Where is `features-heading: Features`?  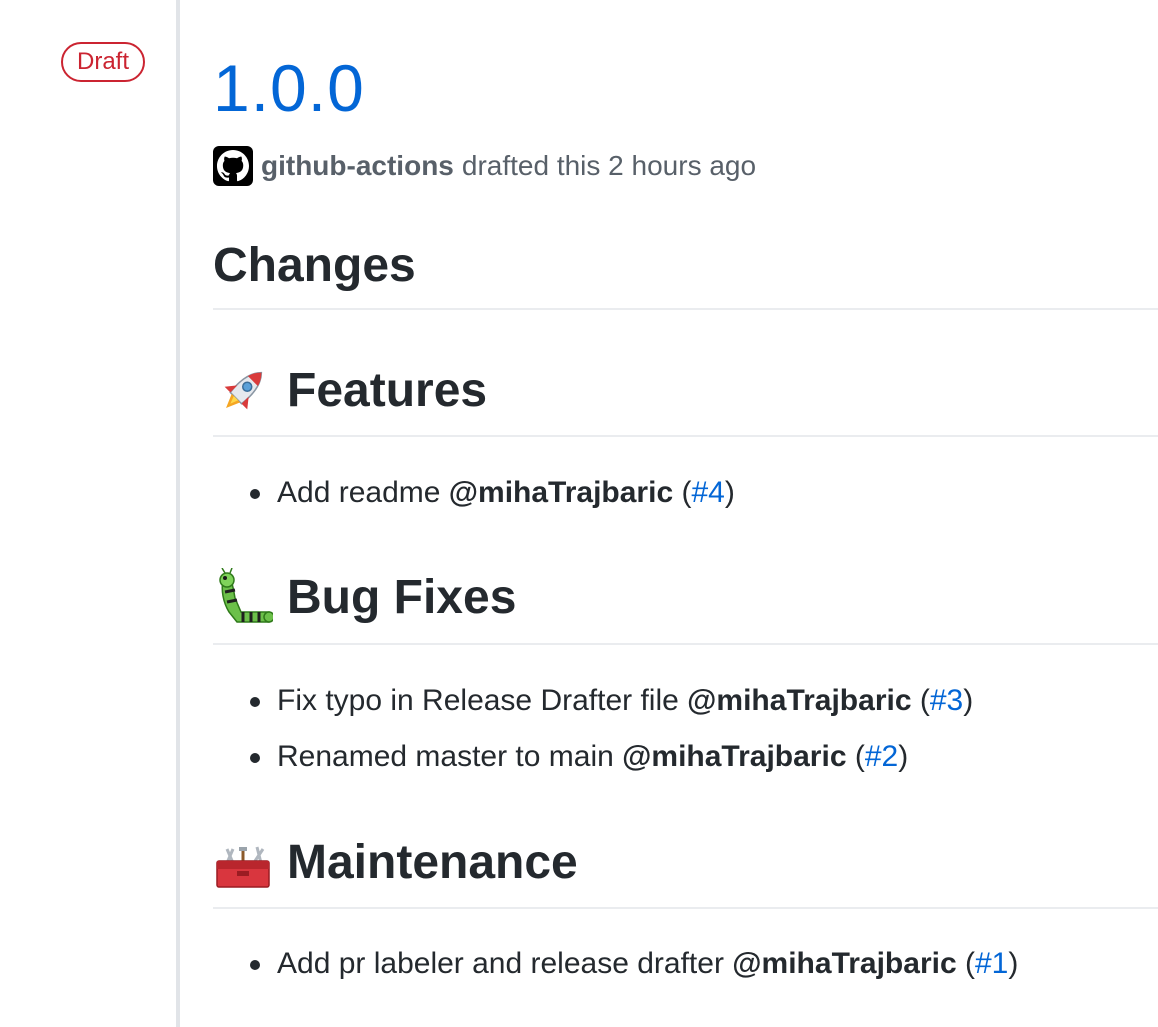 features-heading: Features is located at coordinates (685, 391).